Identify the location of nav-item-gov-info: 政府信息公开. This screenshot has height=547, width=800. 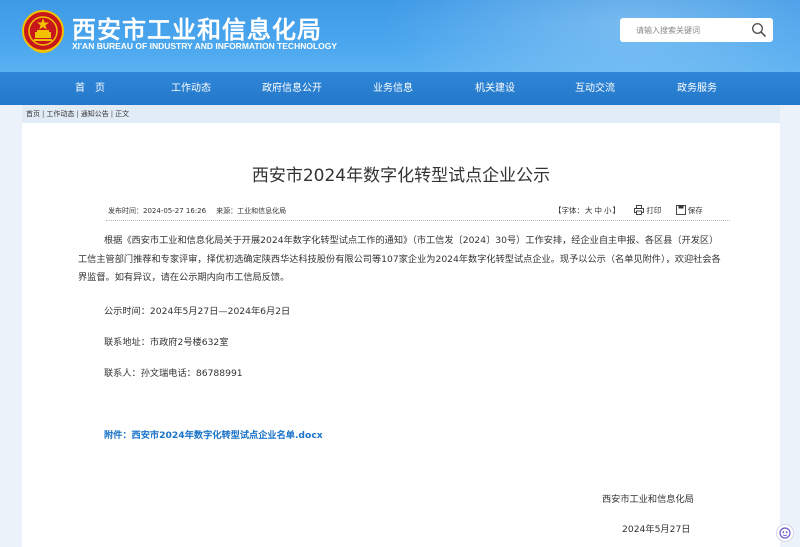
(292, 88).